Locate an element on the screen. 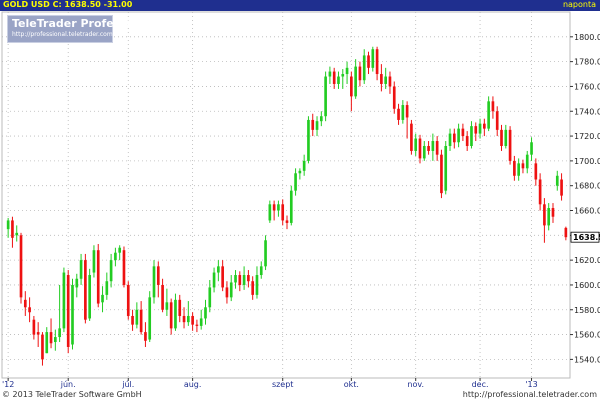  x-tick-label: dec. is located at coordinates (480, 384).